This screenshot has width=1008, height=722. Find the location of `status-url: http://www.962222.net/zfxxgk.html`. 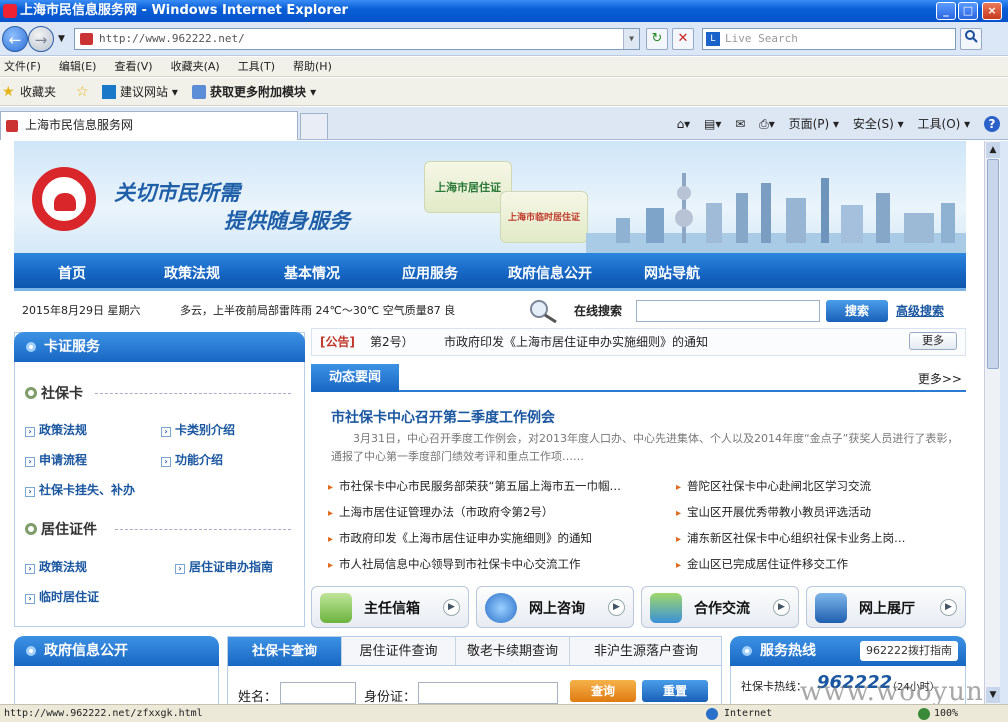

status-url: http://www.962222.net/zfxxgk.html is located at coordinates (103, 713).